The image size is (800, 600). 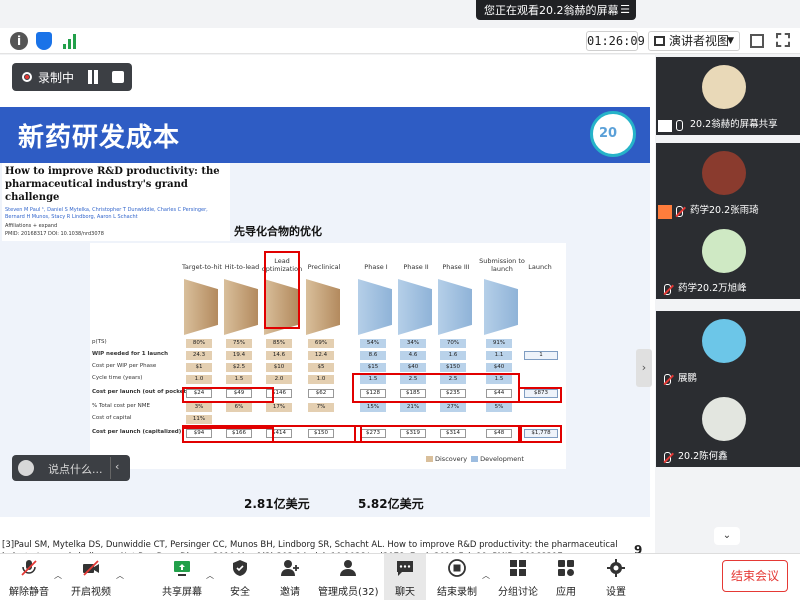 What do you see at coordinates (455, 307) in the screenshot?
I see `stage-funnel` at bounding box center [455, 307].